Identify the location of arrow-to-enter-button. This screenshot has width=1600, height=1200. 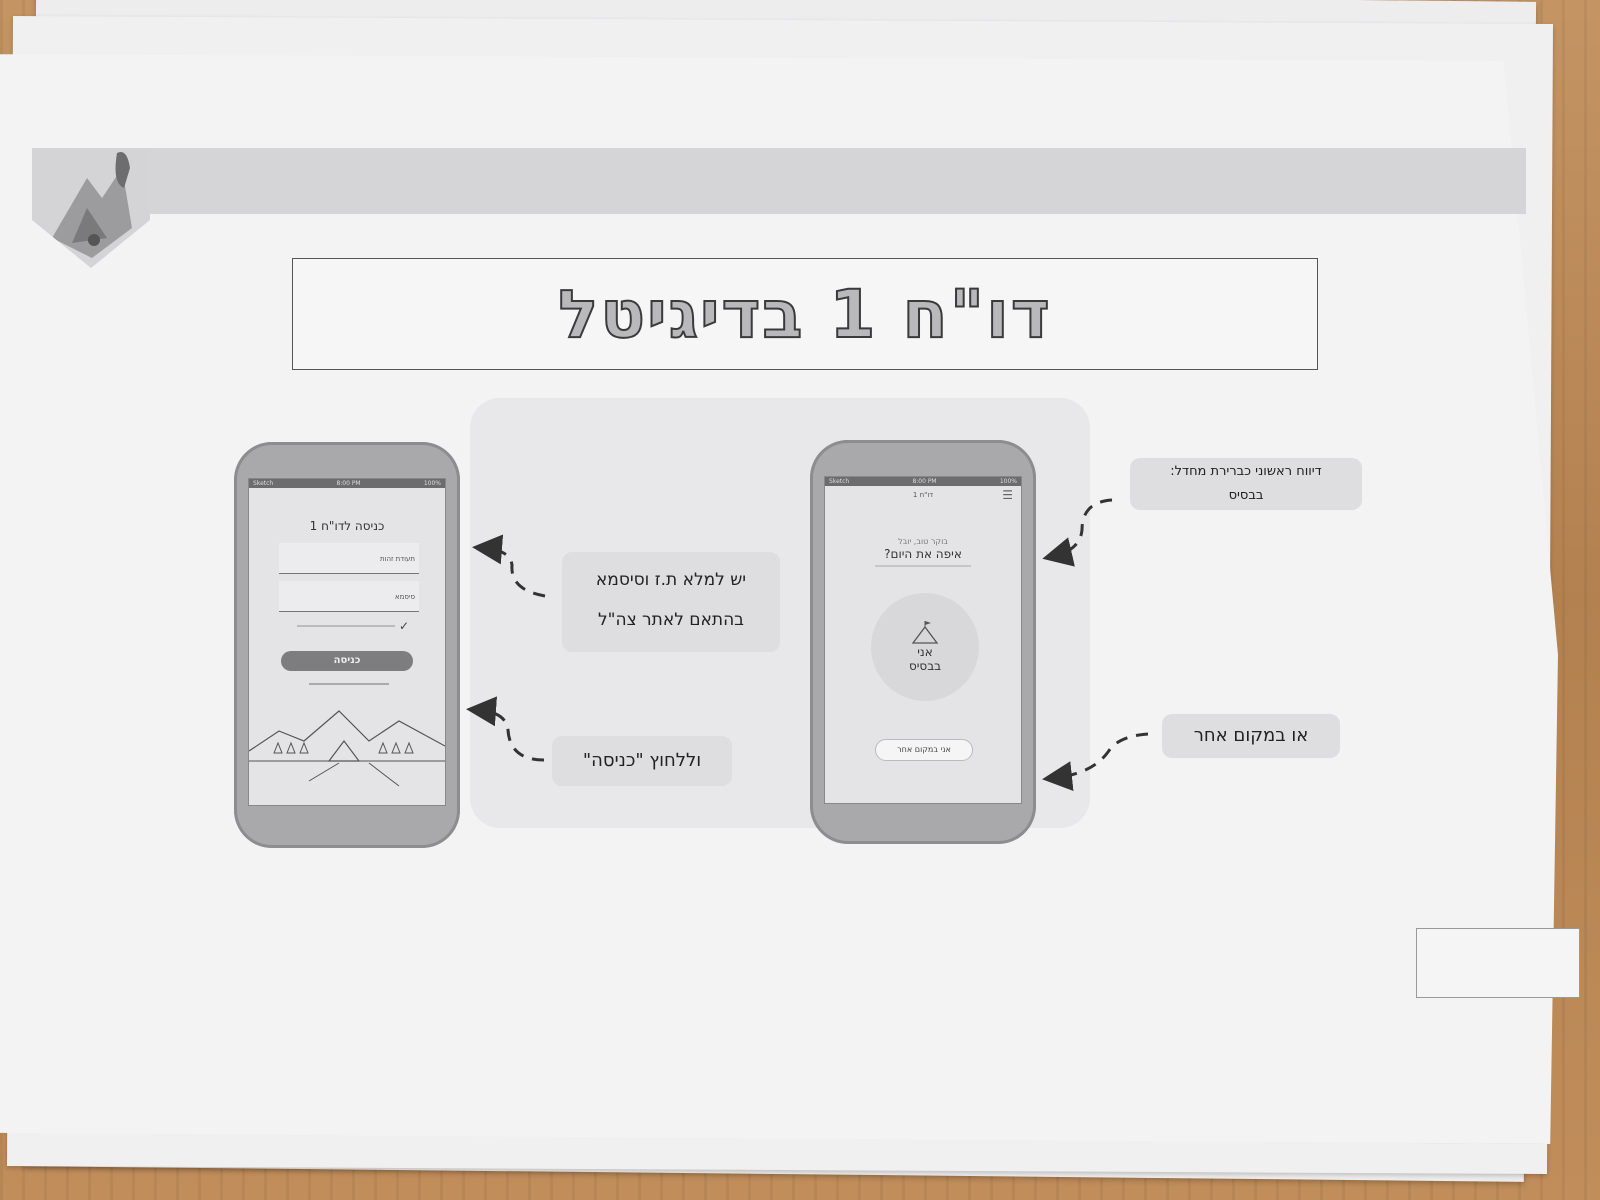
(505, 729).